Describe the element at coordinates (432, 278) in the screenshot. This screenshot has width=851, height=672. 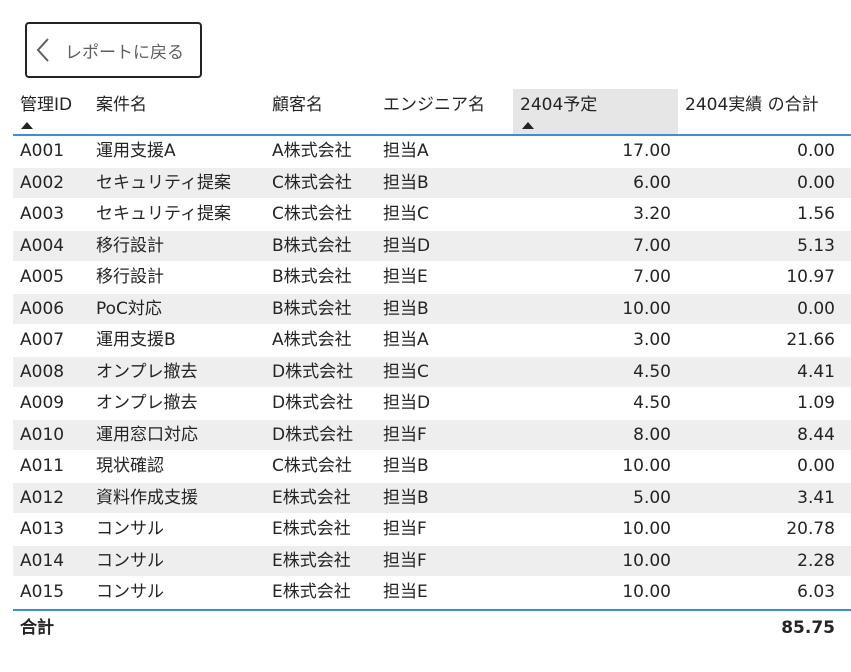
I see `table-row: A005 移行設計 B株式会社 担当E 7.00 10.97` at that location.